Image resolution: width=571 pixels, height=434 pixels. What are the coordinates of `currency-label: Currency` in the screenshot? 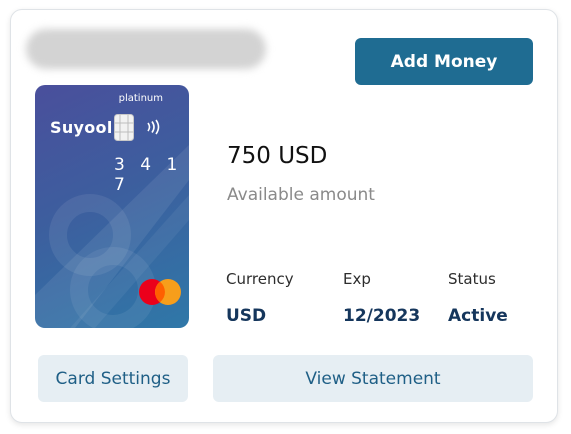 It's located at (260, 279).